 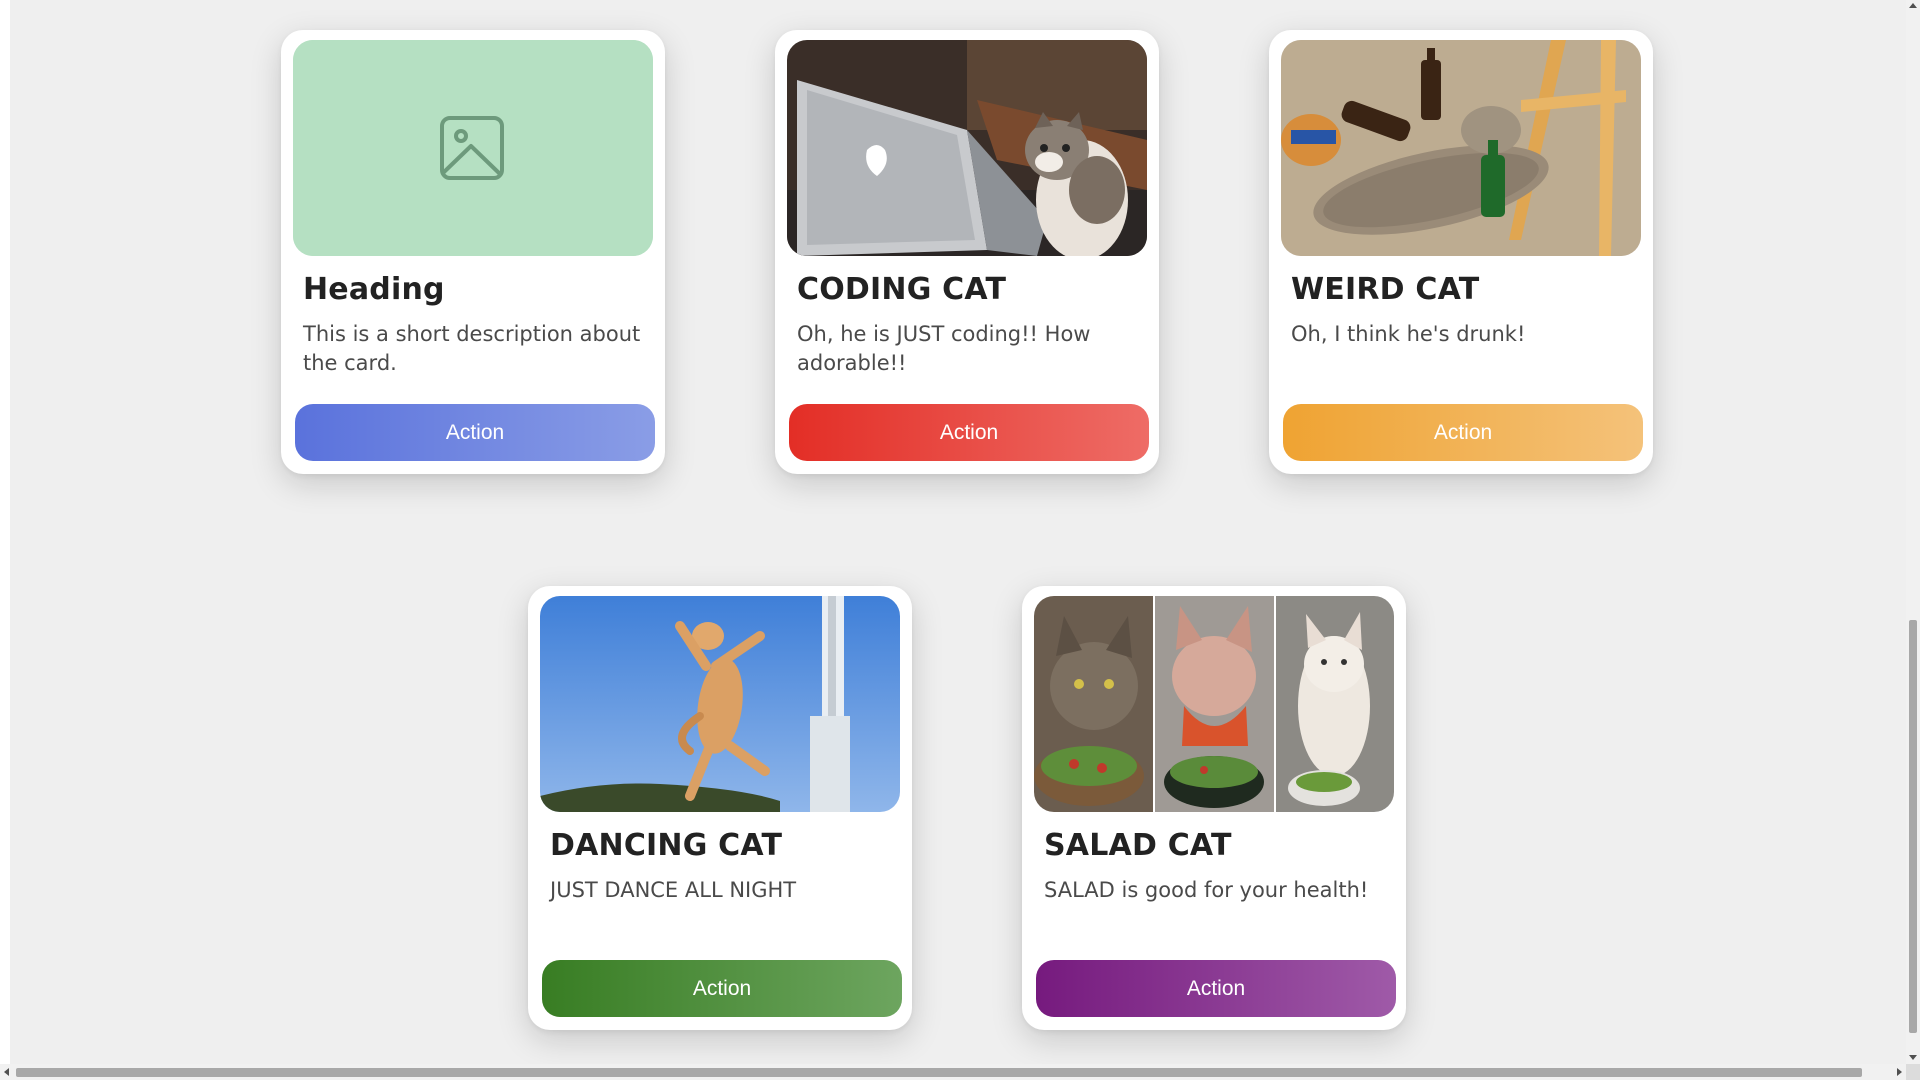 I want to click on weird-cat-photo-icon, so click(x=1461, y=148).